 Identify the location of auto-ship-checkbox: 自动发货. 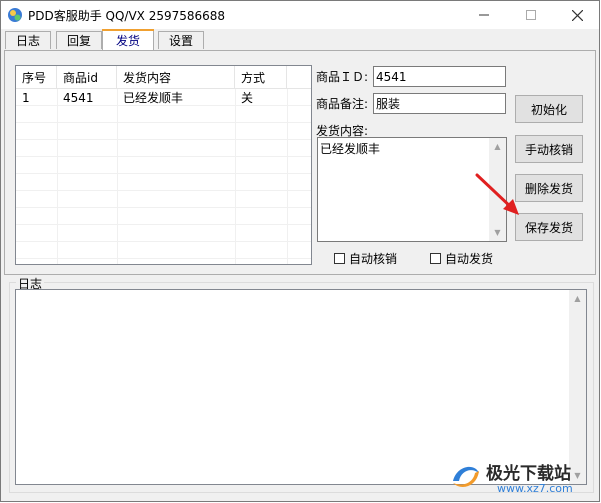
(461, 258).